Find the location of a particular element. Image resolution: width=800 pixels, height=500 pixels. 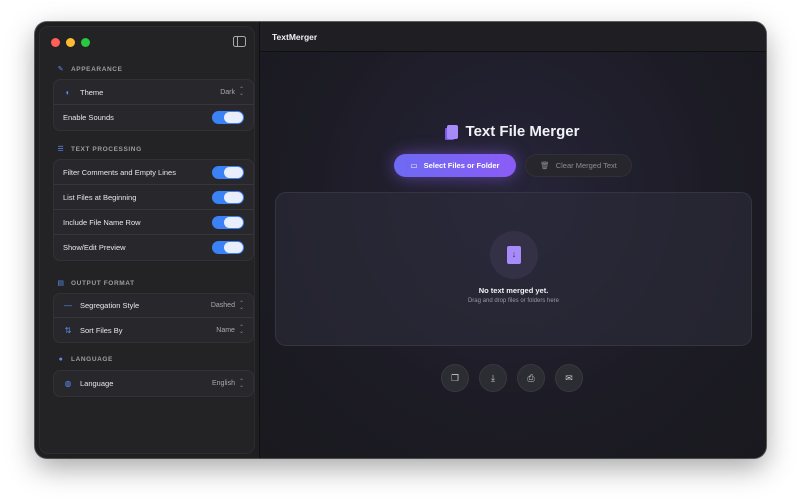

drop-icon-circle is located at coordinates (514, 255).